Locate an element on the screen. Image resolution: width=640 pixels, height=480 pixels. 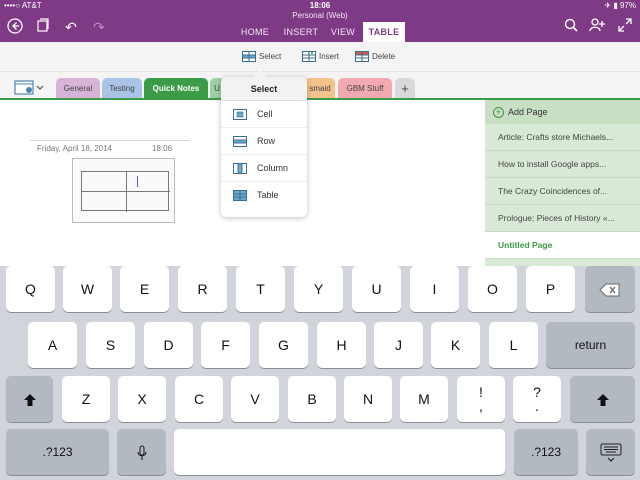
dictation-key is located at coordinates (141, 452).